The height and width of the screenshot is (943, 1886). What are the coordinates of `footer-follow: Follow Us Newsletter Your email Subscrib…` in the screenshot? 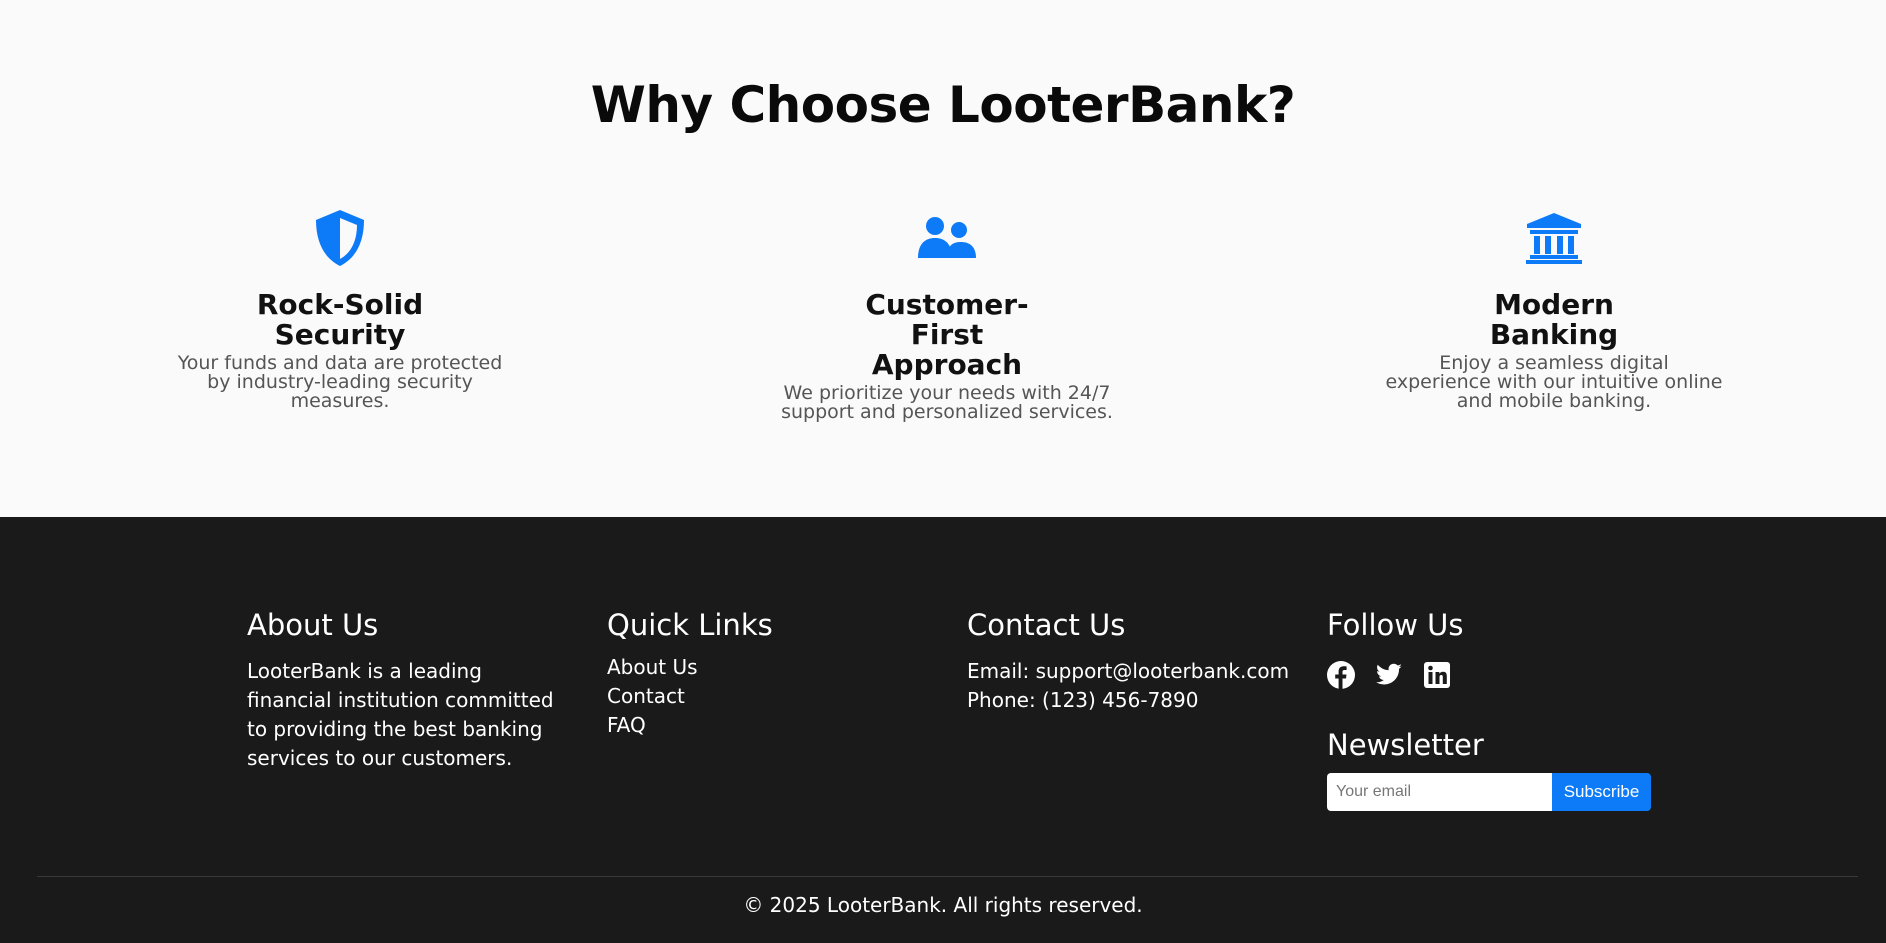 It's located at (1492, 709).